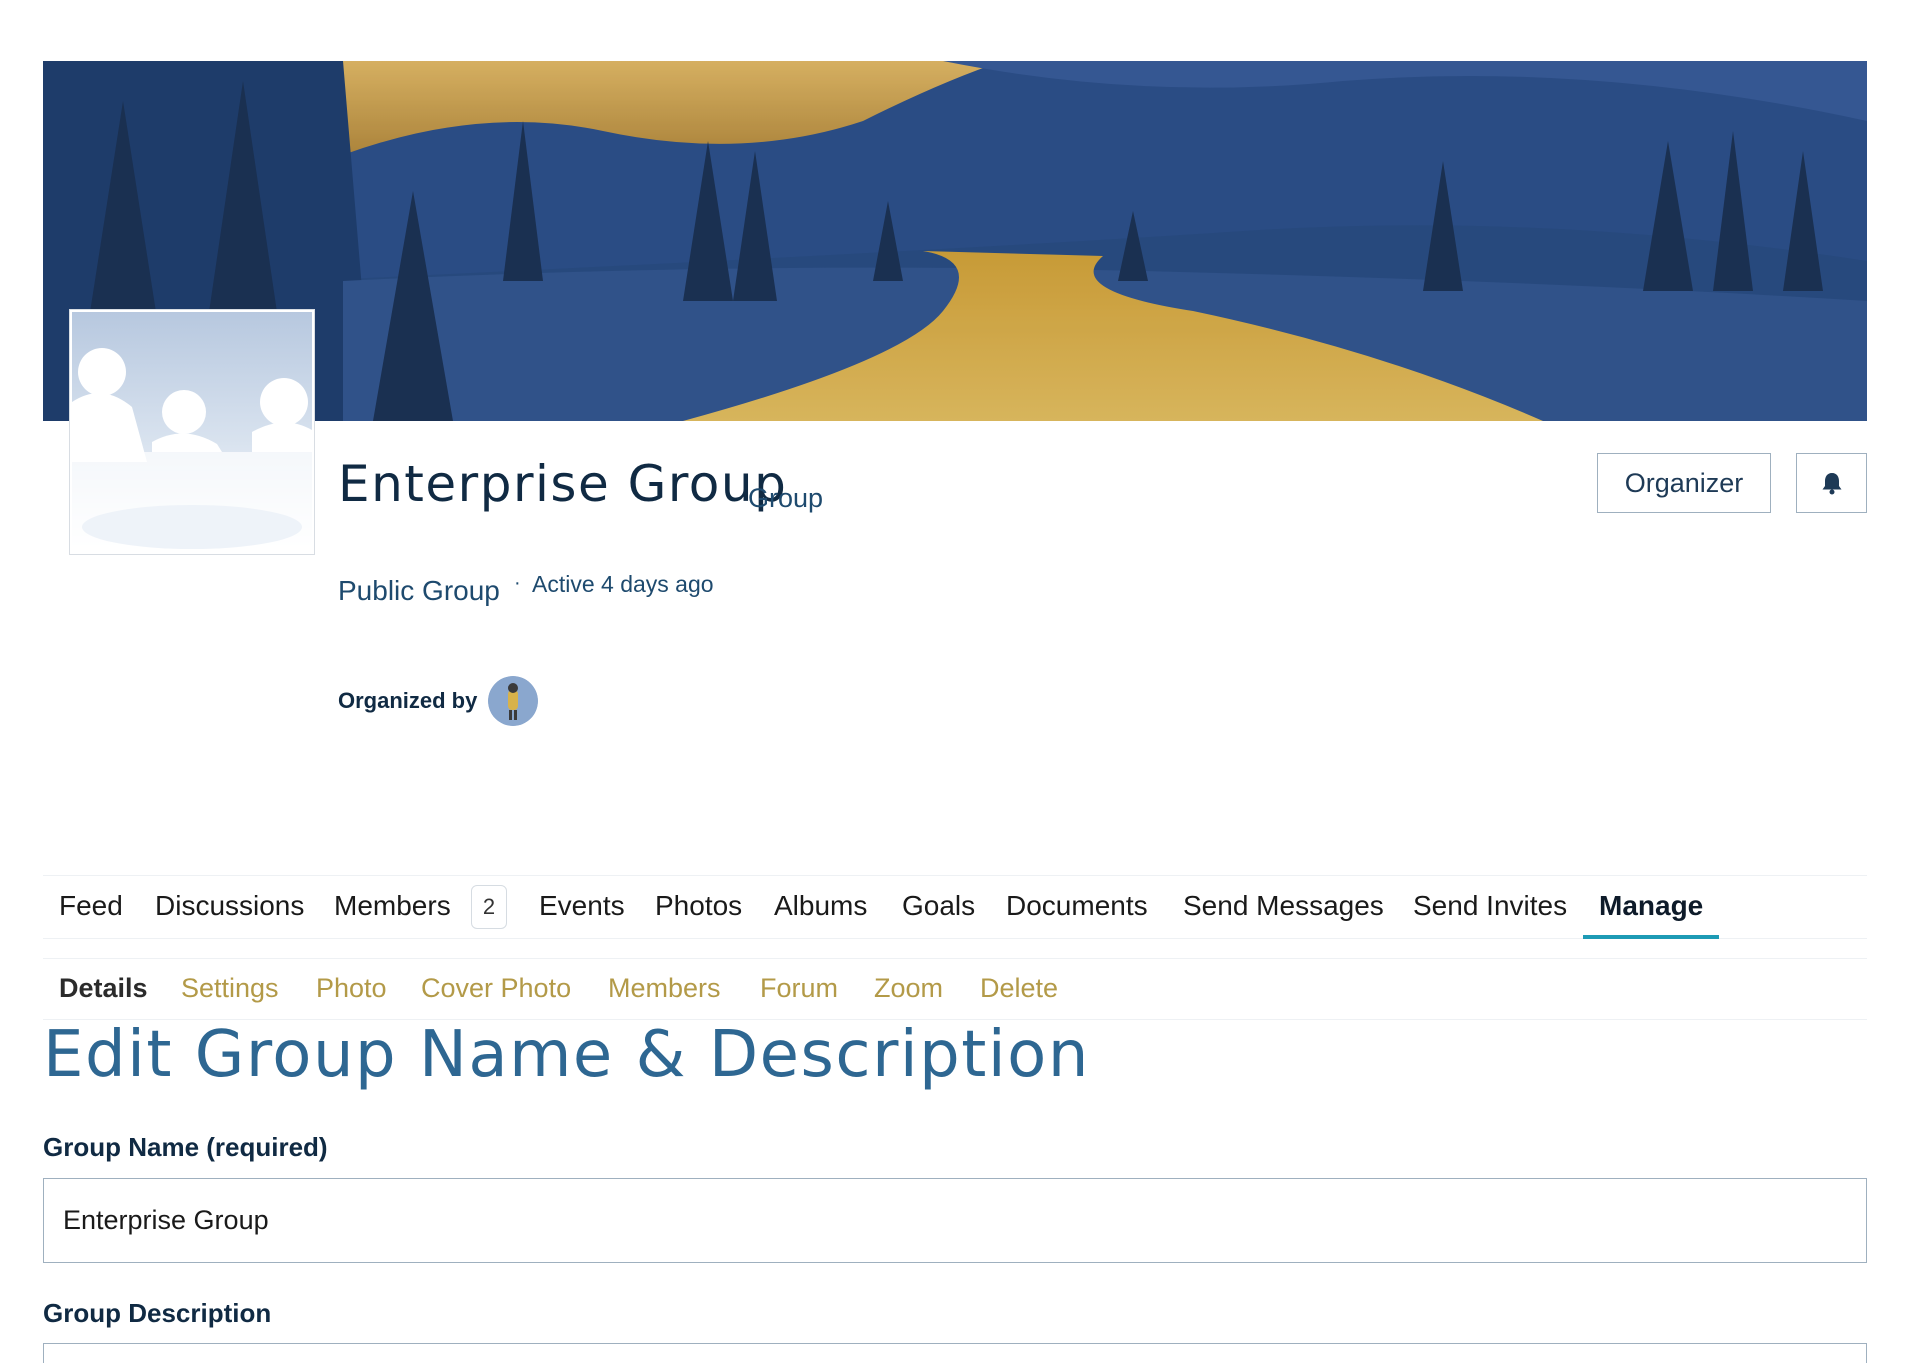  Describe the element at coordinates (230, 988) in the screenshot. I see `subnav-settings: Settings` at that location.